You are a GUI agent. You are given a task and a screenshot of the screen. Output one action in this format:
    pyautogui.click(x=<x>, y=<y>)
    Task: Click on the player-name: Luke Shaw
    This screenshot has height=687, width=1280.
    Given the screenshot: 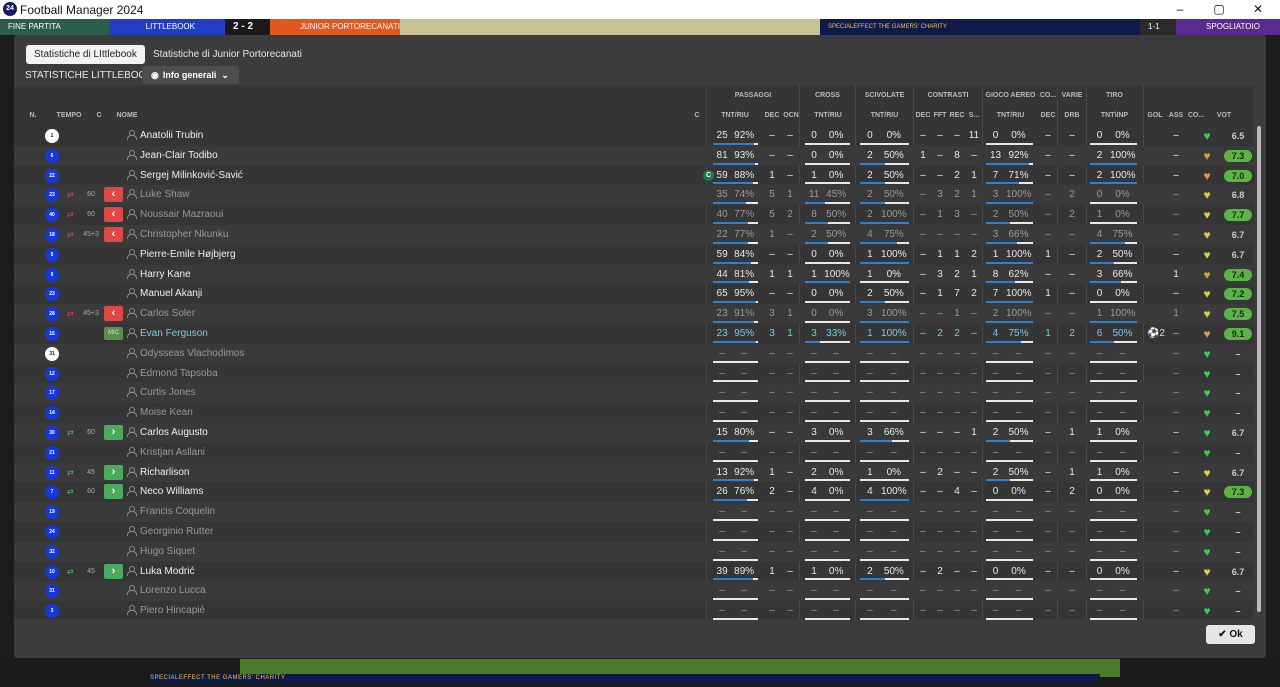 What is the action you would take?
    pyautogui.click(x=158, y=195)
    